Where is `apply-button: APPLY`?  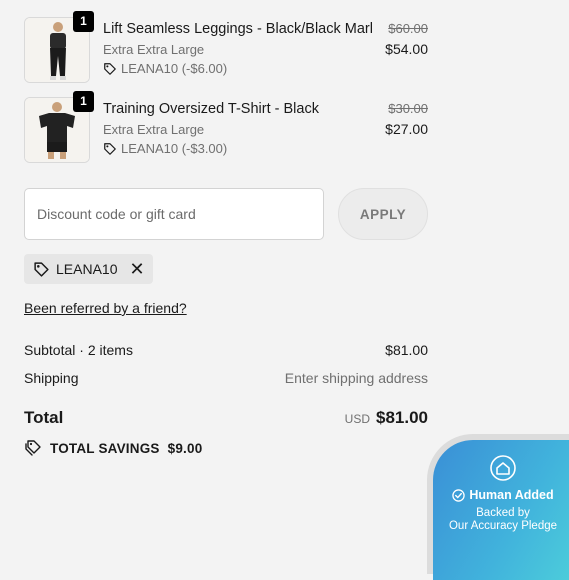 apply-button: APPLY is located at coordinates (383, 214).